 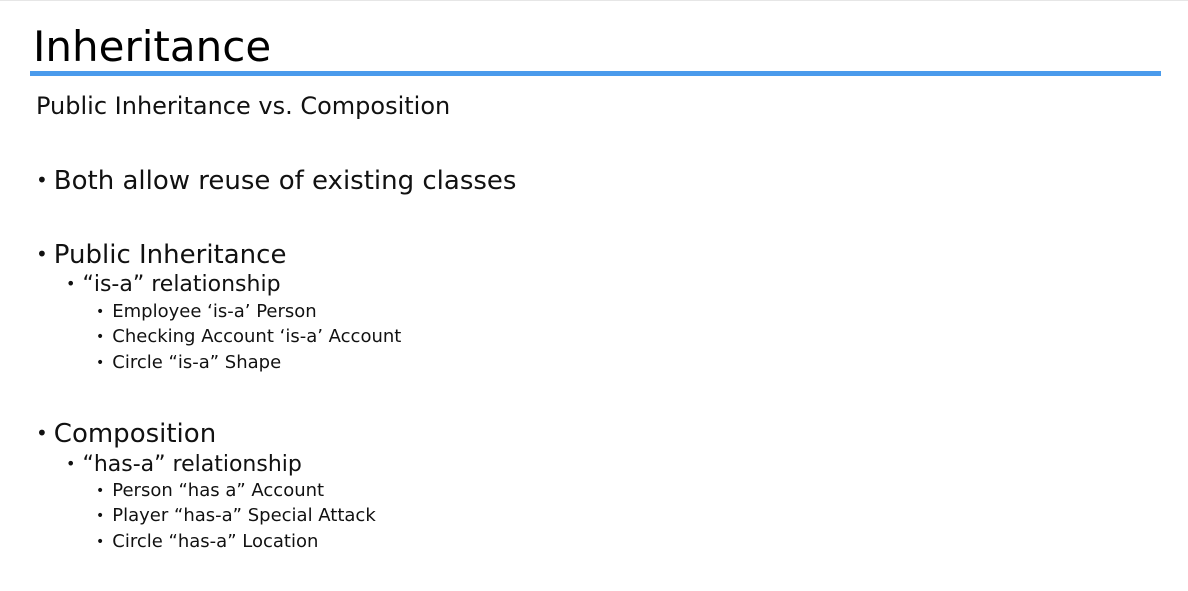 I want to click on slide-title: Inheritance, so click(x=152, y=46).